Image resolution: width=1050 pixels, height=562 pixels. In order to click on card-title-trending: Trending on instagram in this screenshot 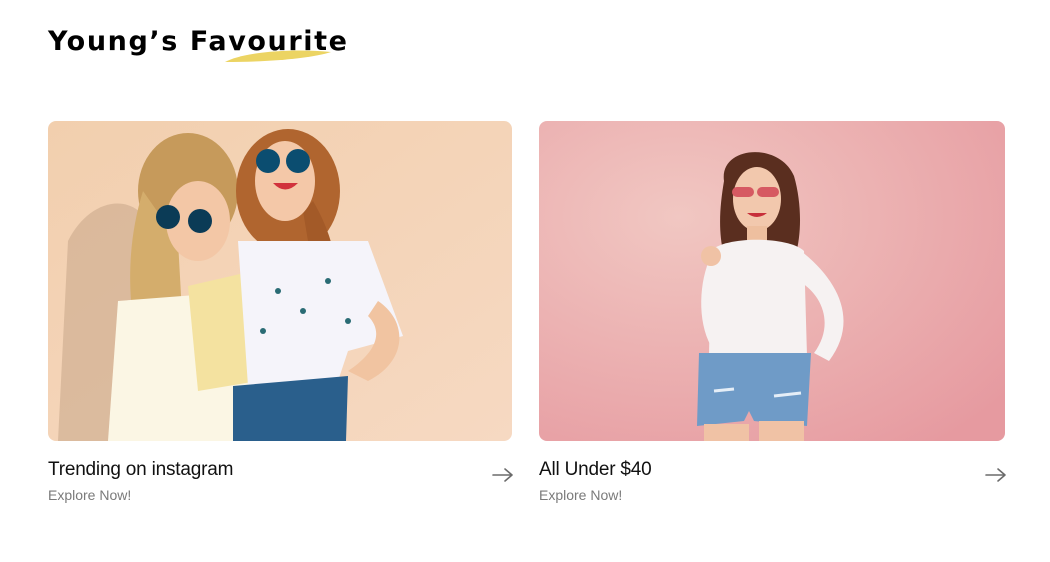, I will do `click(140, 470)`.